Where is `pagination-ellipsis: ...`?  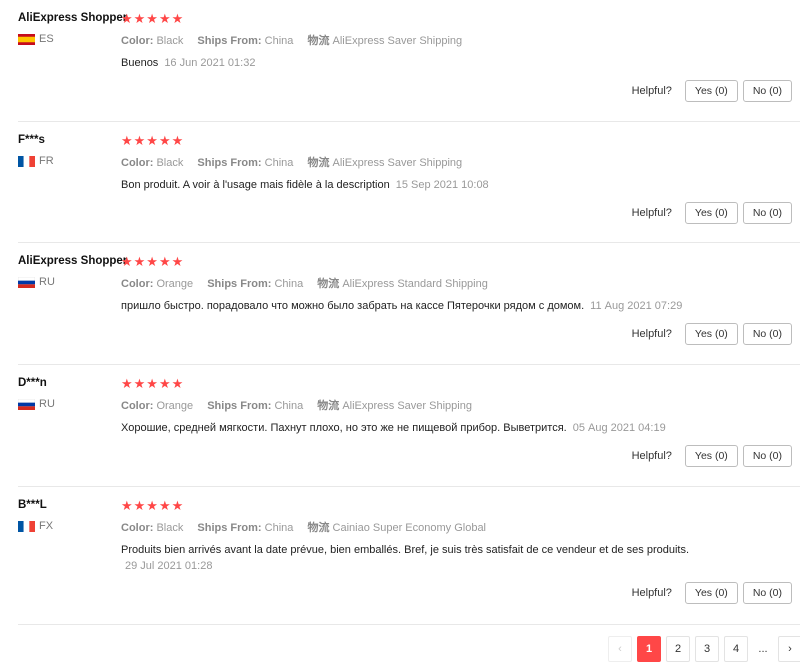 pagination-ellipsis: ... is located at coordinates (763, 649).